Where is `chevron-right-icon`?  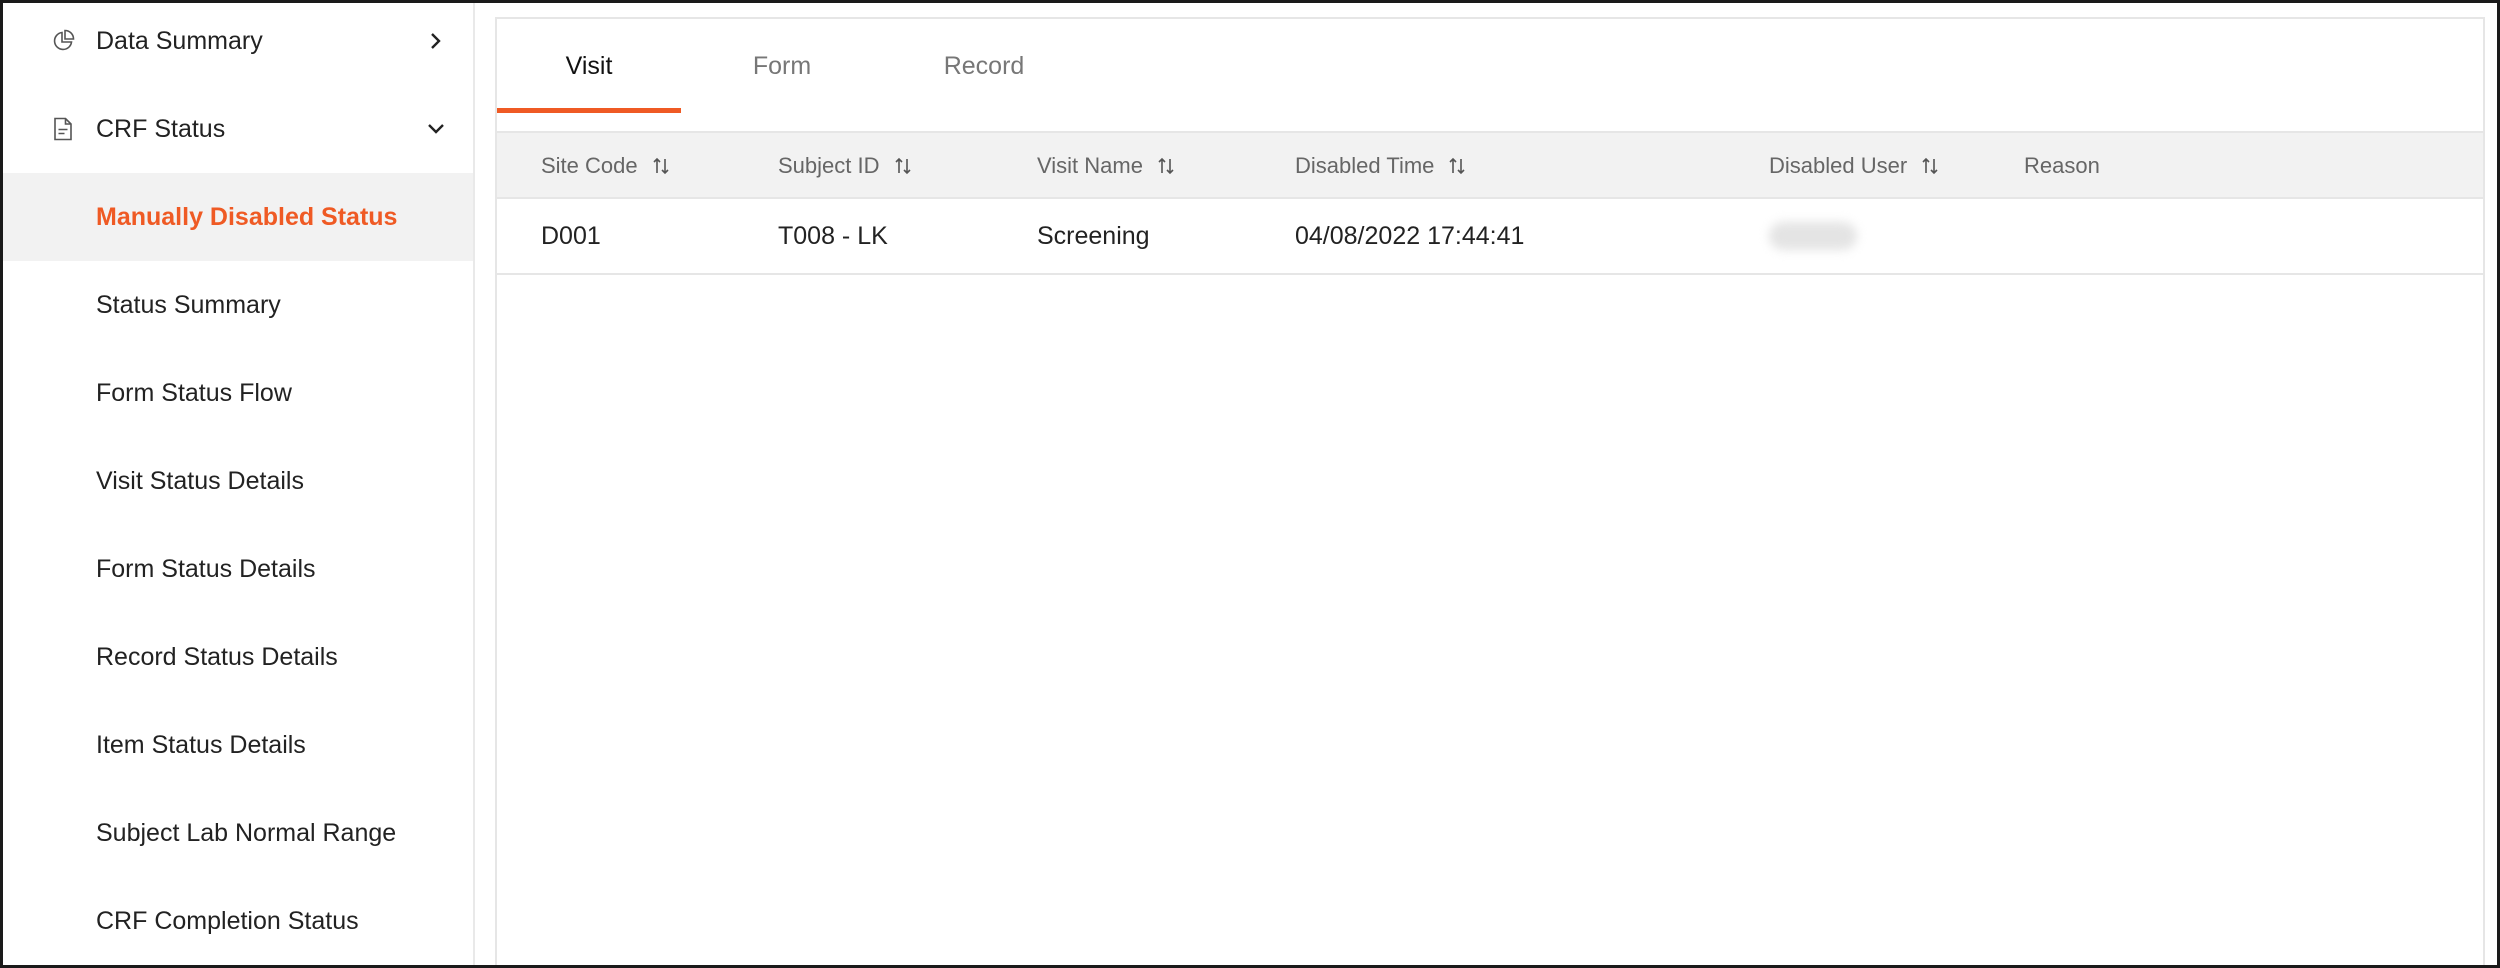 chevron-right-icon is located at coordinates (436, 41).